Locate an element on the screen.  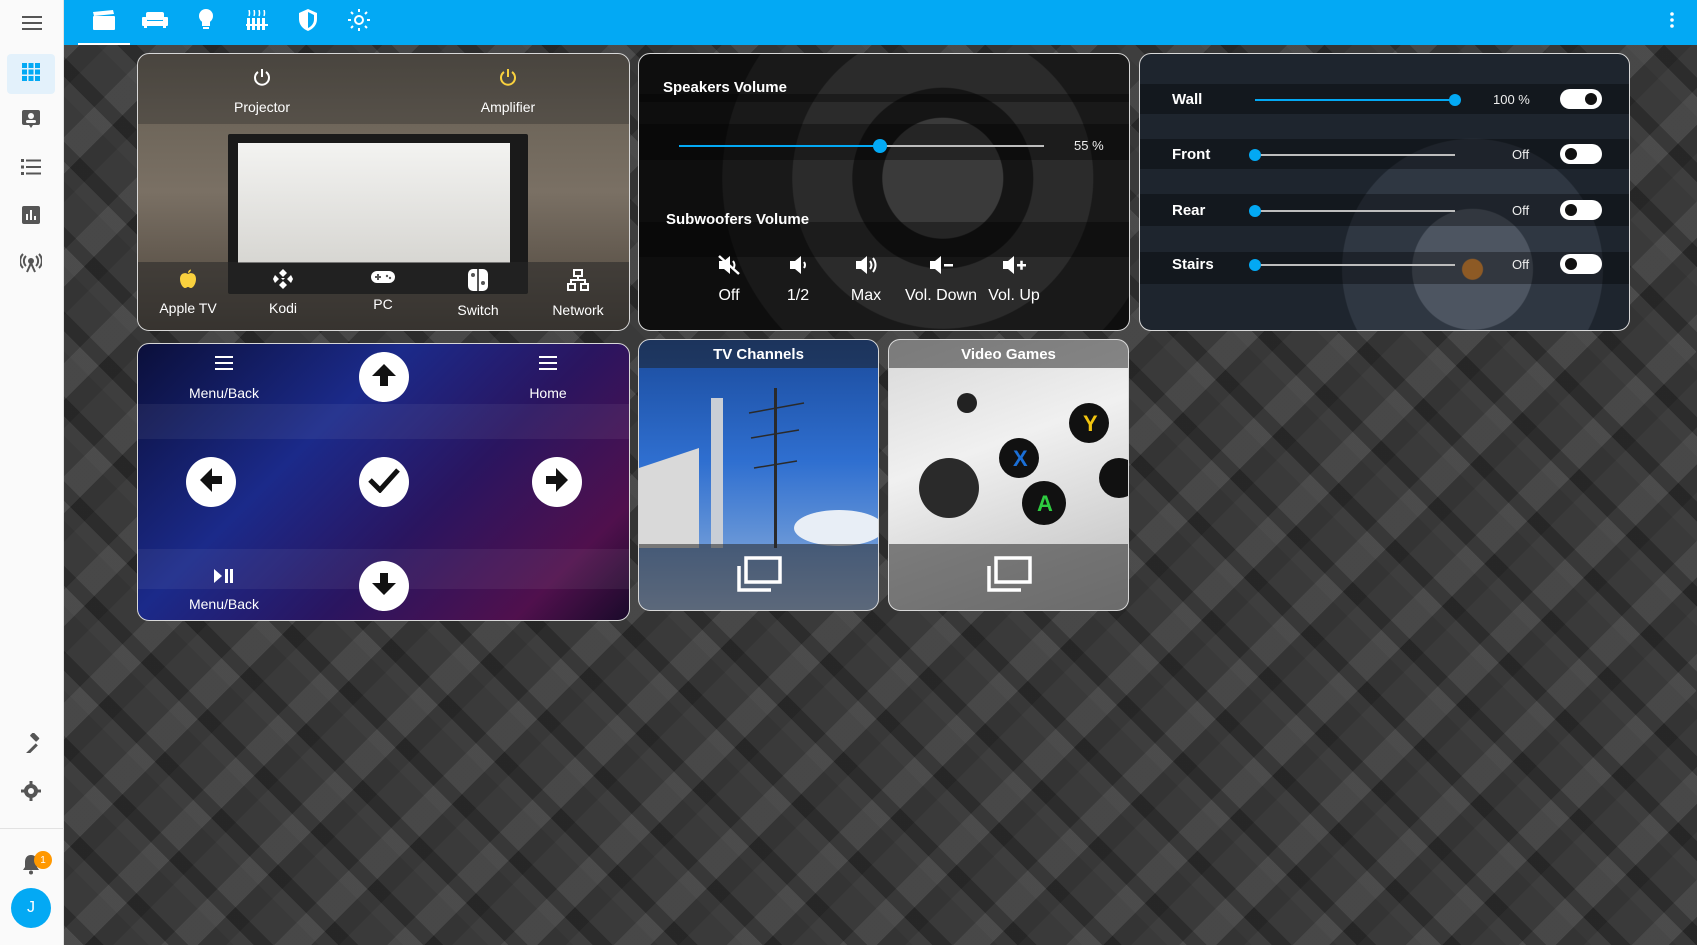
tv-channels-tile: TV Channels is located at coordinates (758, 475).